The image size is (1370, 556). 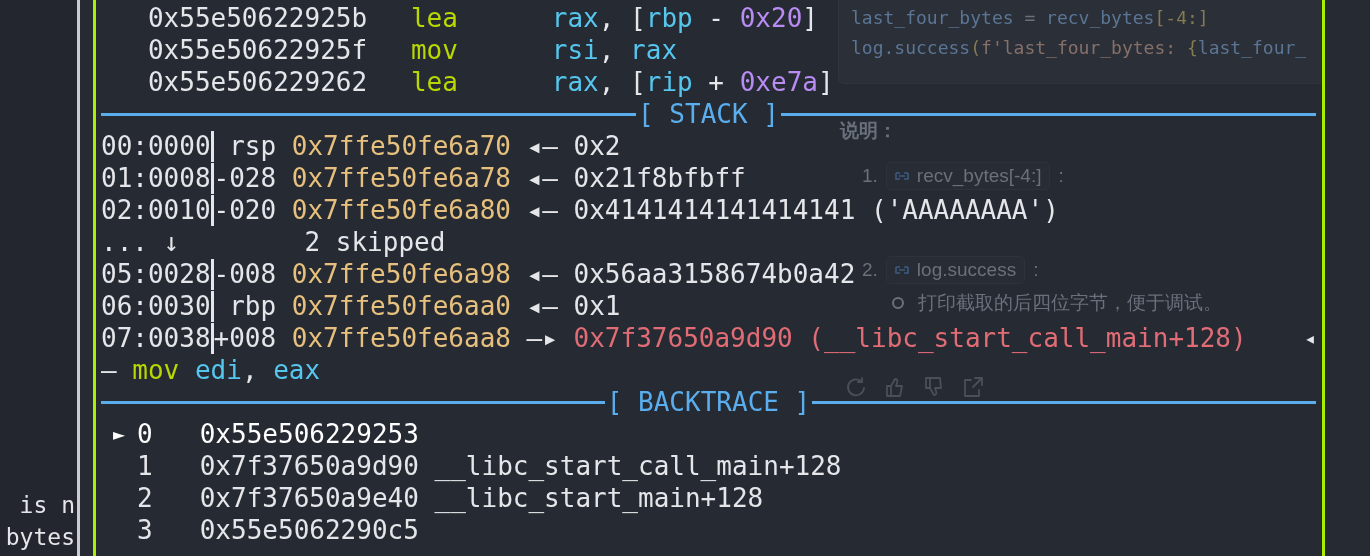 What do you see at coordinates (597, 146) in the screenshot?
I see `stack-value: 0x2` at bounding box center [597, 146].